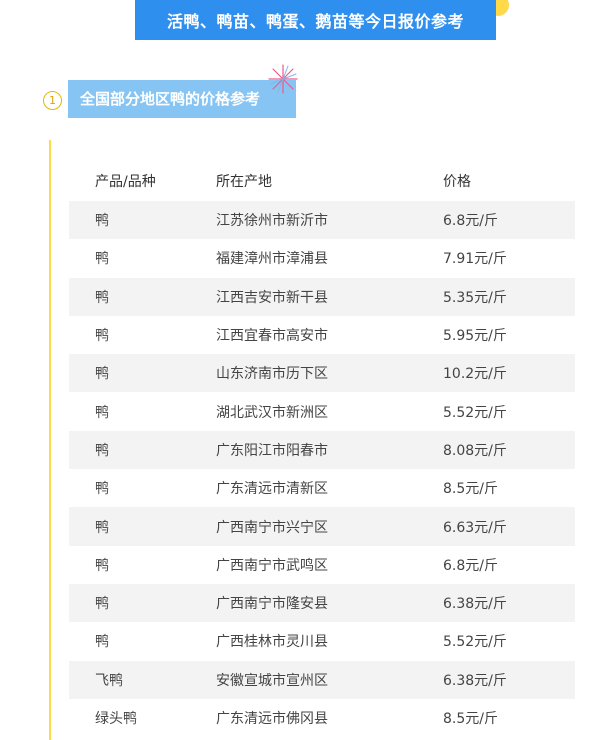 The height and width of the screenshot is (740, 603). What do you see at coordinates (475, 297) in the screenshot?
I see `cell-price: 5.35元/斤` at bounding box center [475, 297].